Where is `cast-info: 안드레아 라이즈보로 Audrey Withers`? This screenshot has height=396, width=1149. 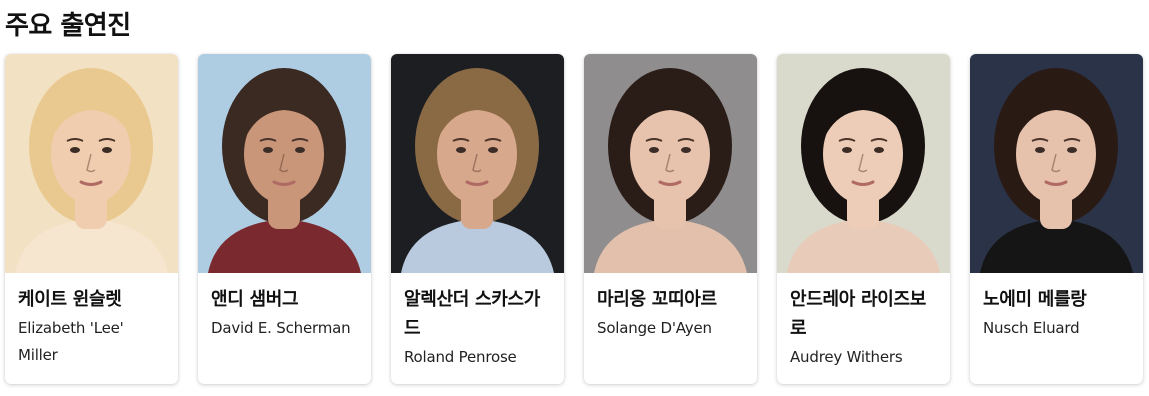
cast-info: 안드레아 라이즈보로 Audrey Withers is located at coordinates (863, 322).